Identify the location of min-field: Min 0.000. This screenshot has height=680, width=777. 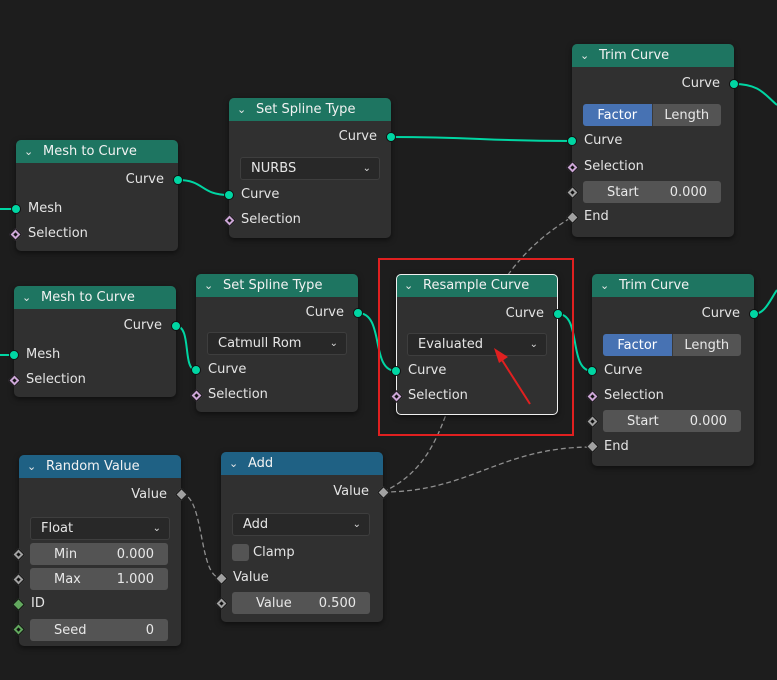
(99, 554).